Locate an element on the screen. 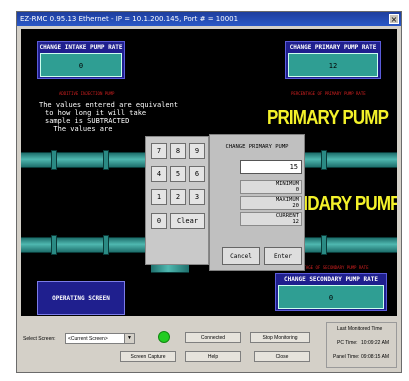 The width and height of the screenshot is (409, 381). pc-time-value: 10:09:22 AM is located at coordinates (375, 343).